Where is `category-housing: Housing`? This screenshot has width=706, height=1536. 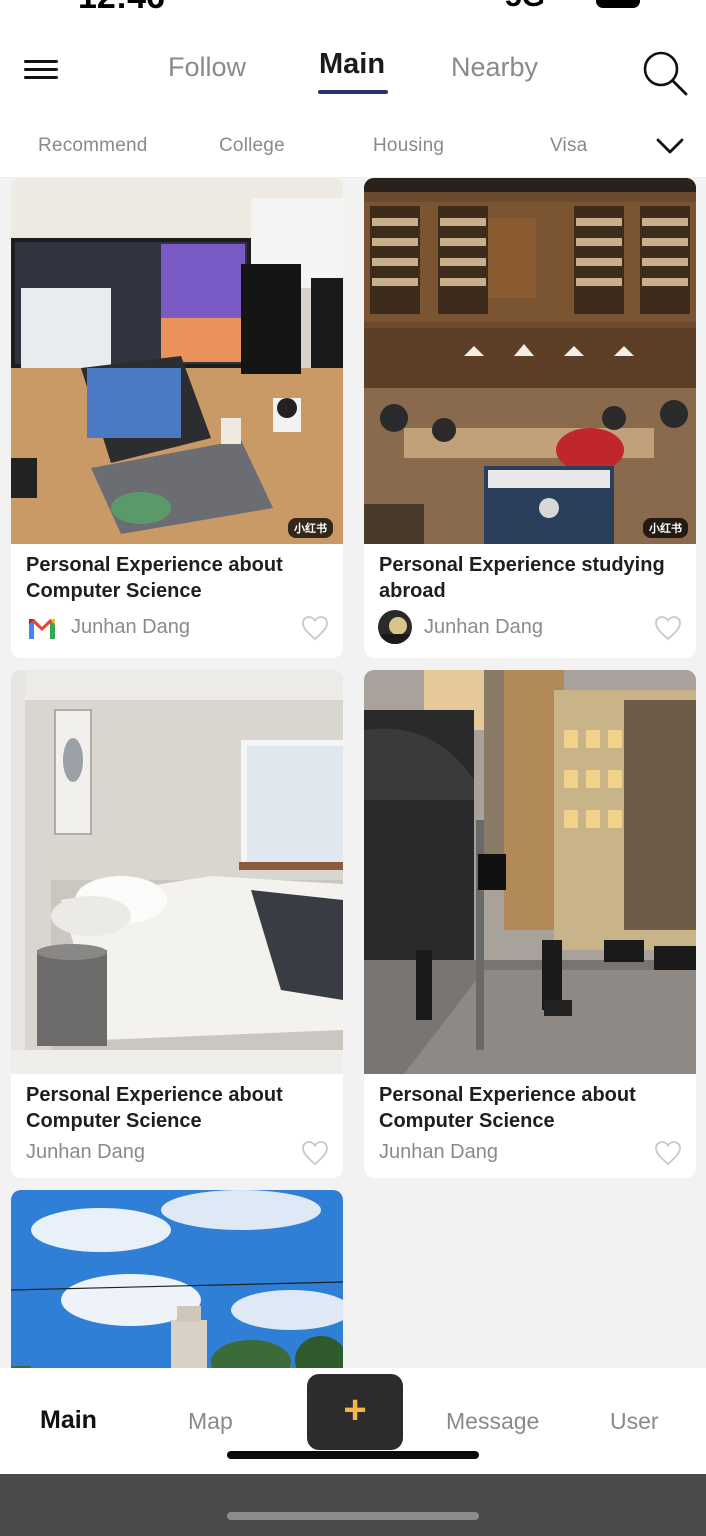
category-housing: Housing is located at coordinates (408, 146).